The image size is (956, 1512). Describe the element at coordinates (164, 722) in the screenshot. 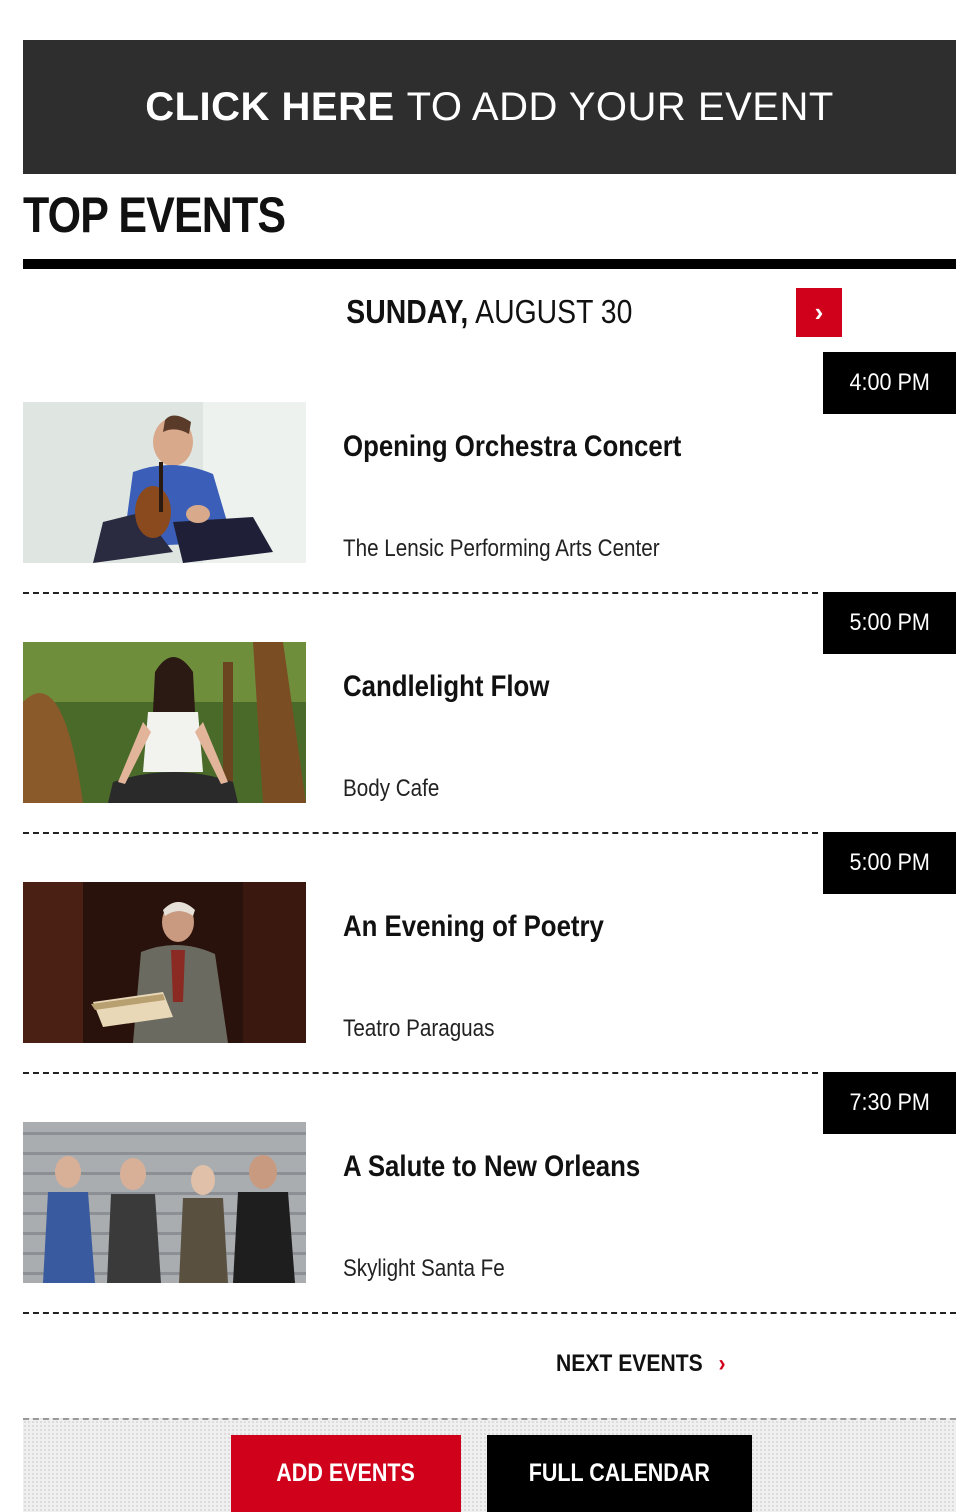

I see `yoga-photo-icon` at that location.